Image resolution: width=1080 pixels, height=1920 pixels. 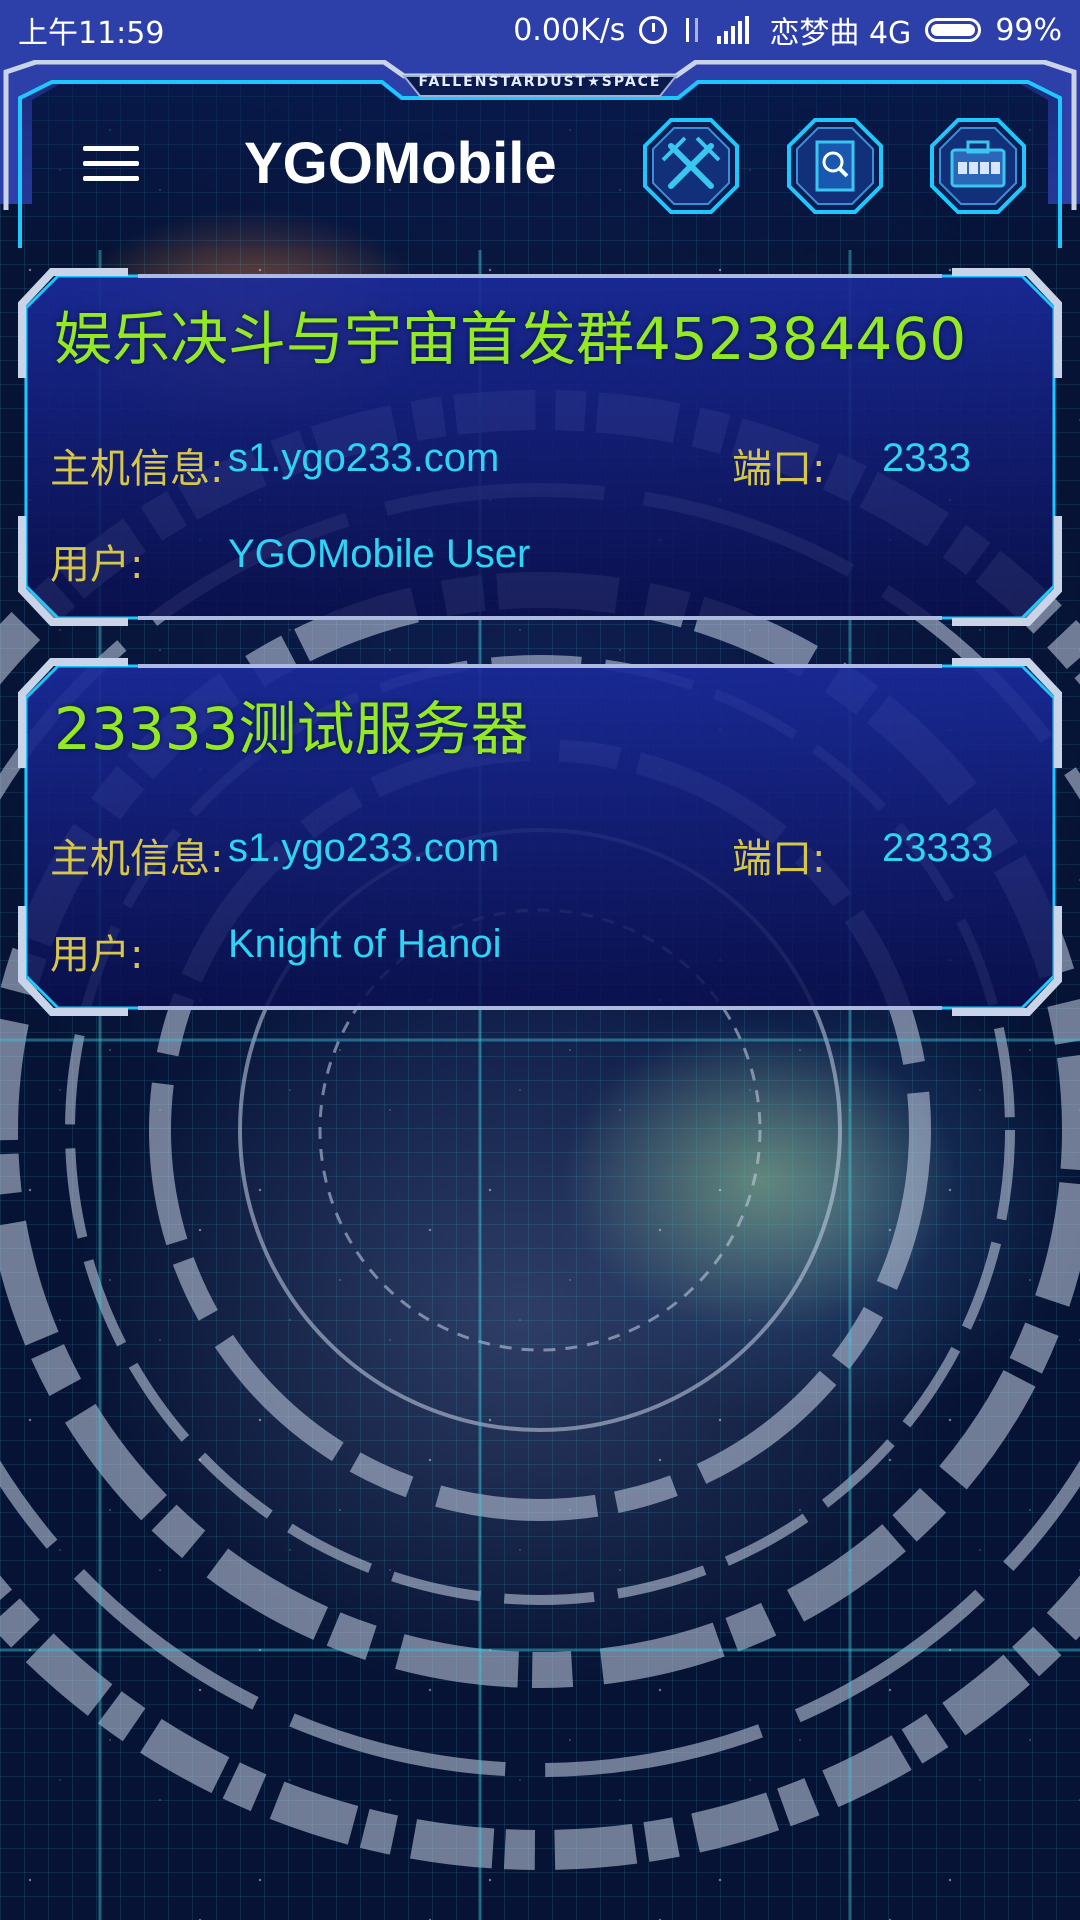 What do you see at coordinates (510, 339) in the screenshot?
I see `server-name: 娱乐决斗与宇宙首发群452384460` at bounding box center [510, 339].